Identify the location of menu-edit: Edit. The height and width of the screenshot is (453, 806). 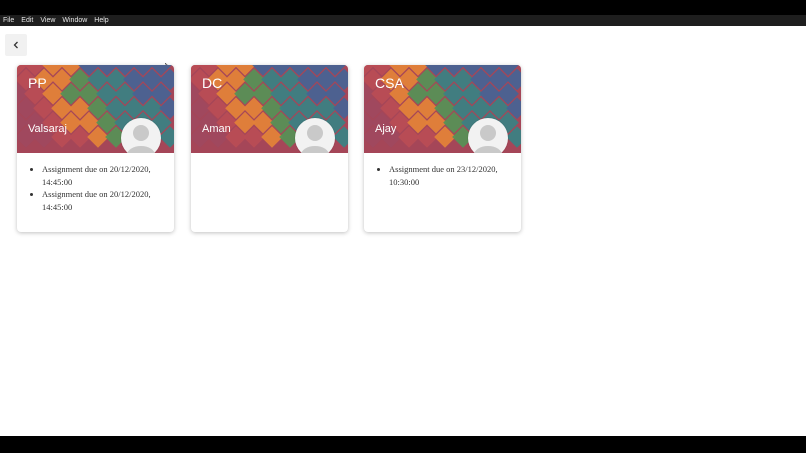
(25, 20).